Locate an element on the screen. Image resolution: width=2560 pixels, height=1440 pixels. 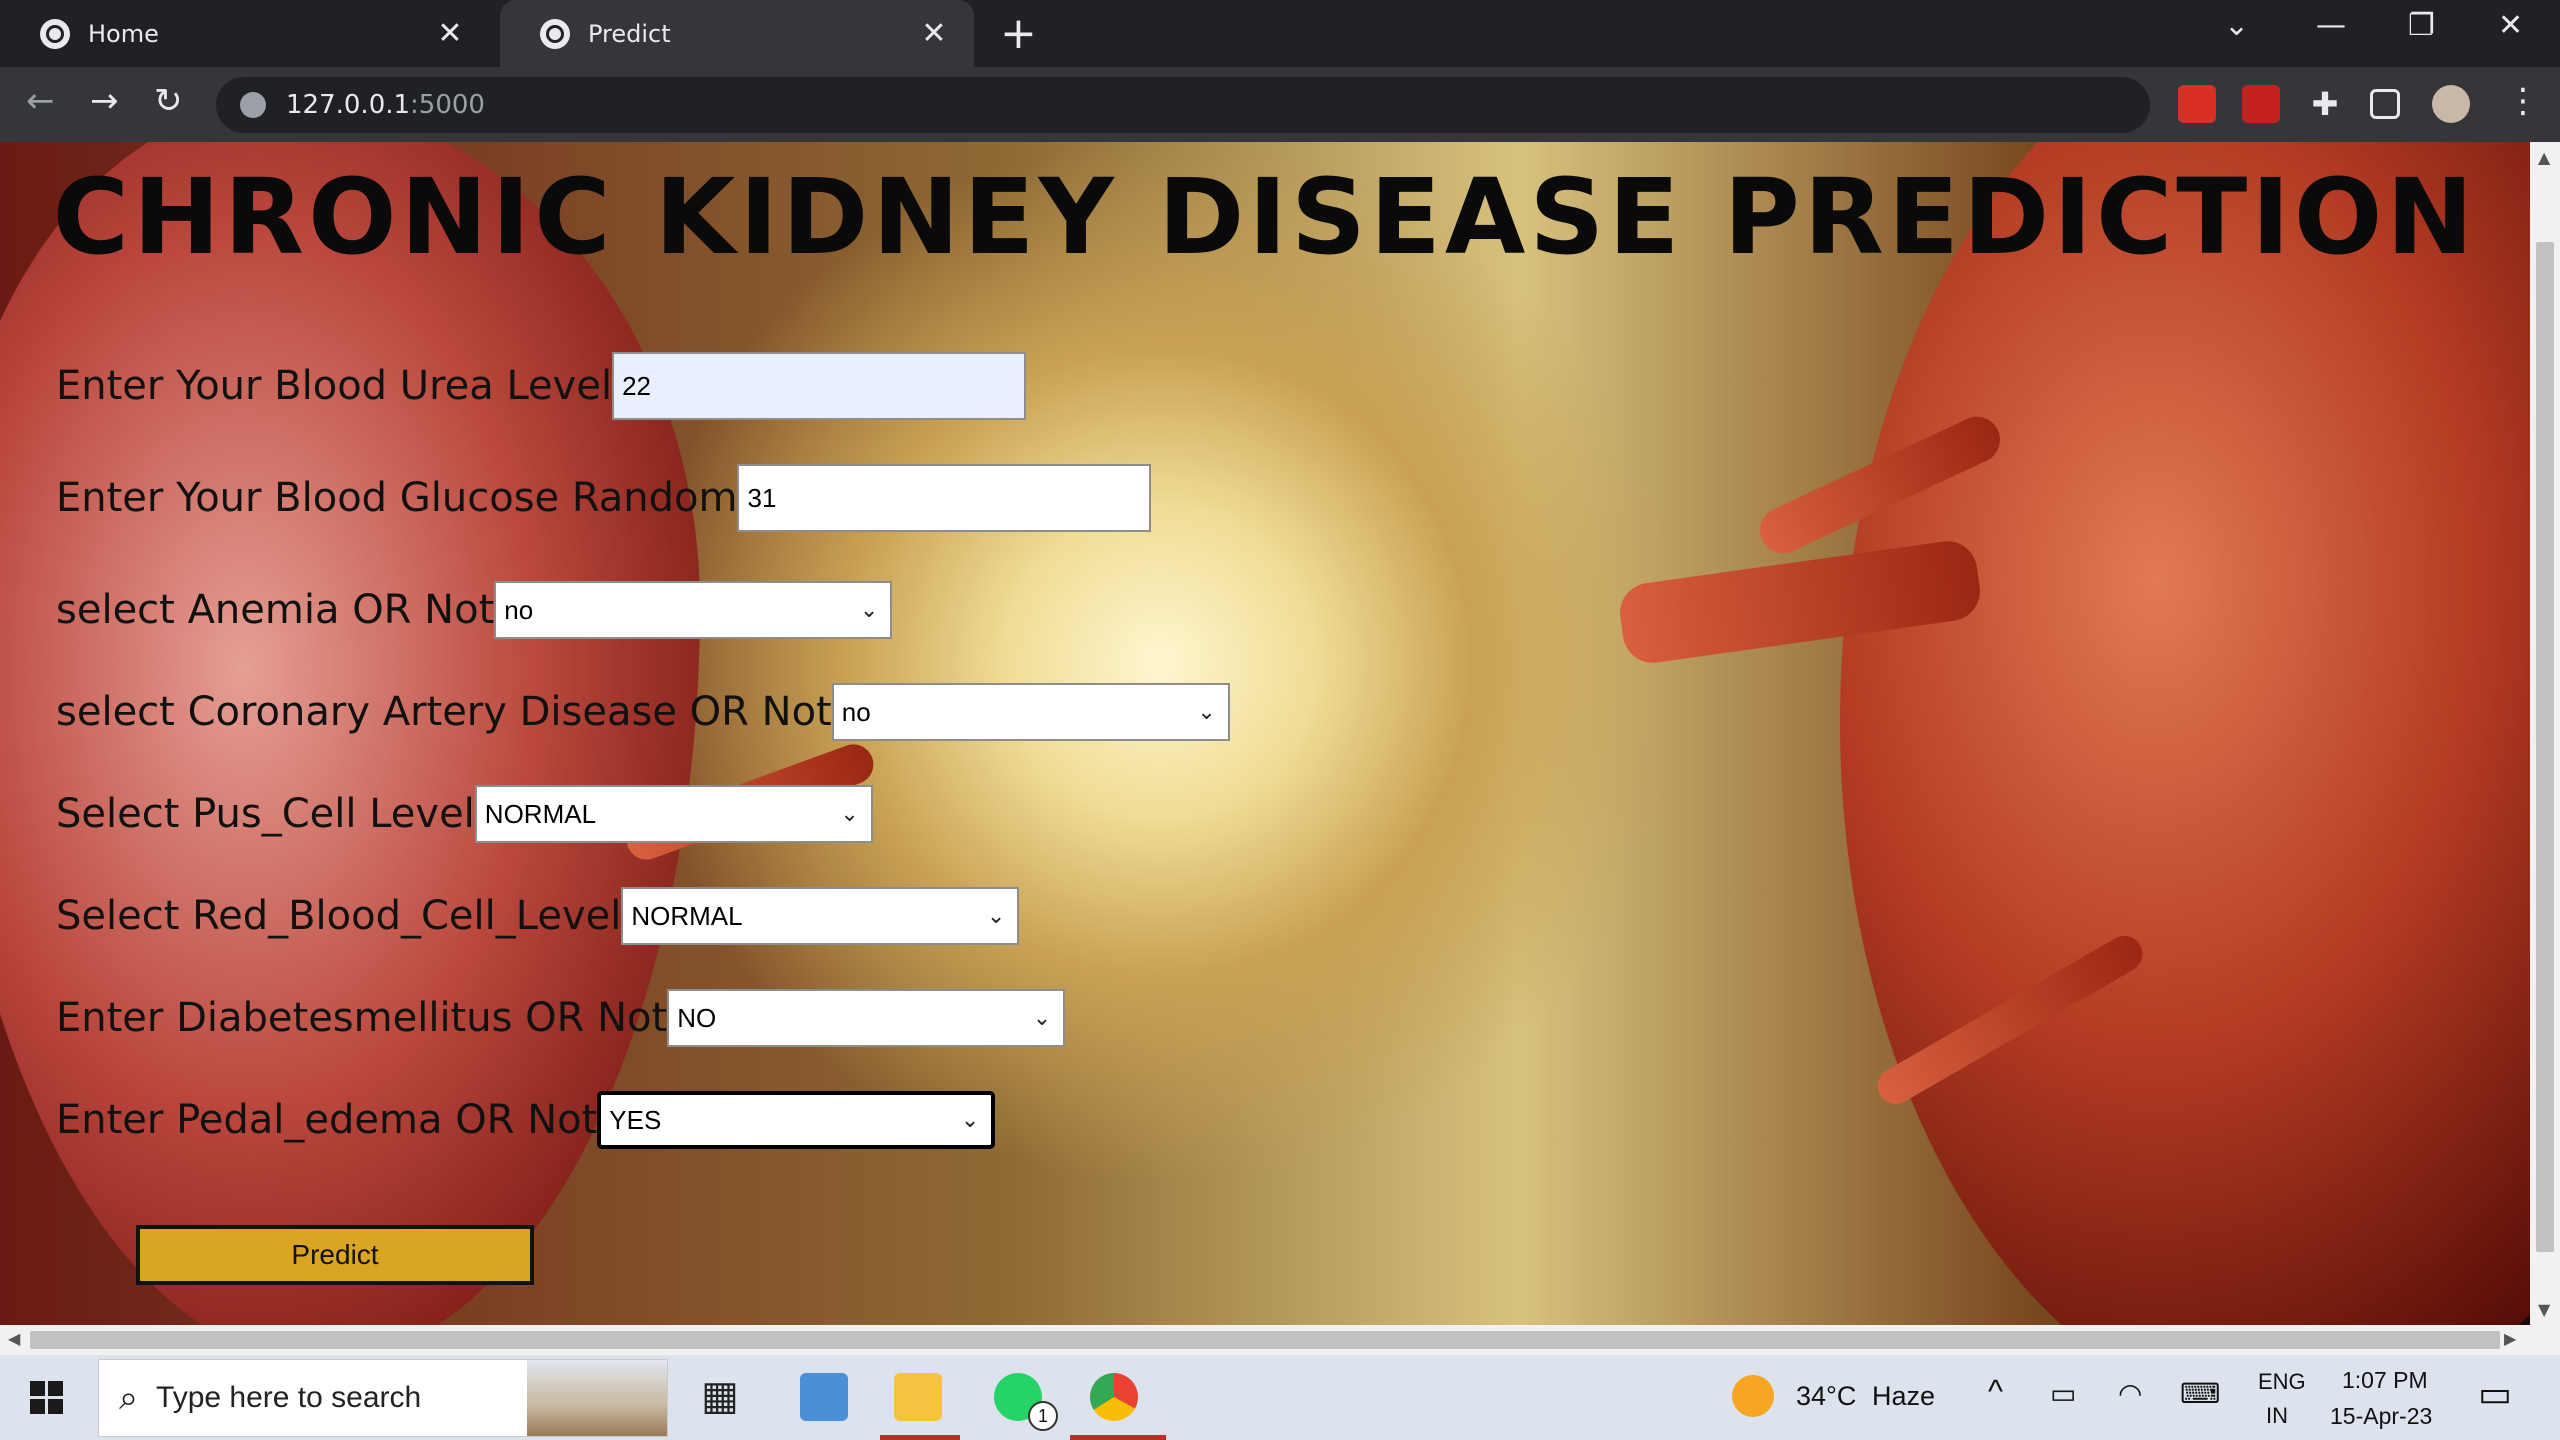
scroll-down-icon: ▼ is located at coordinates (2544, 1309).